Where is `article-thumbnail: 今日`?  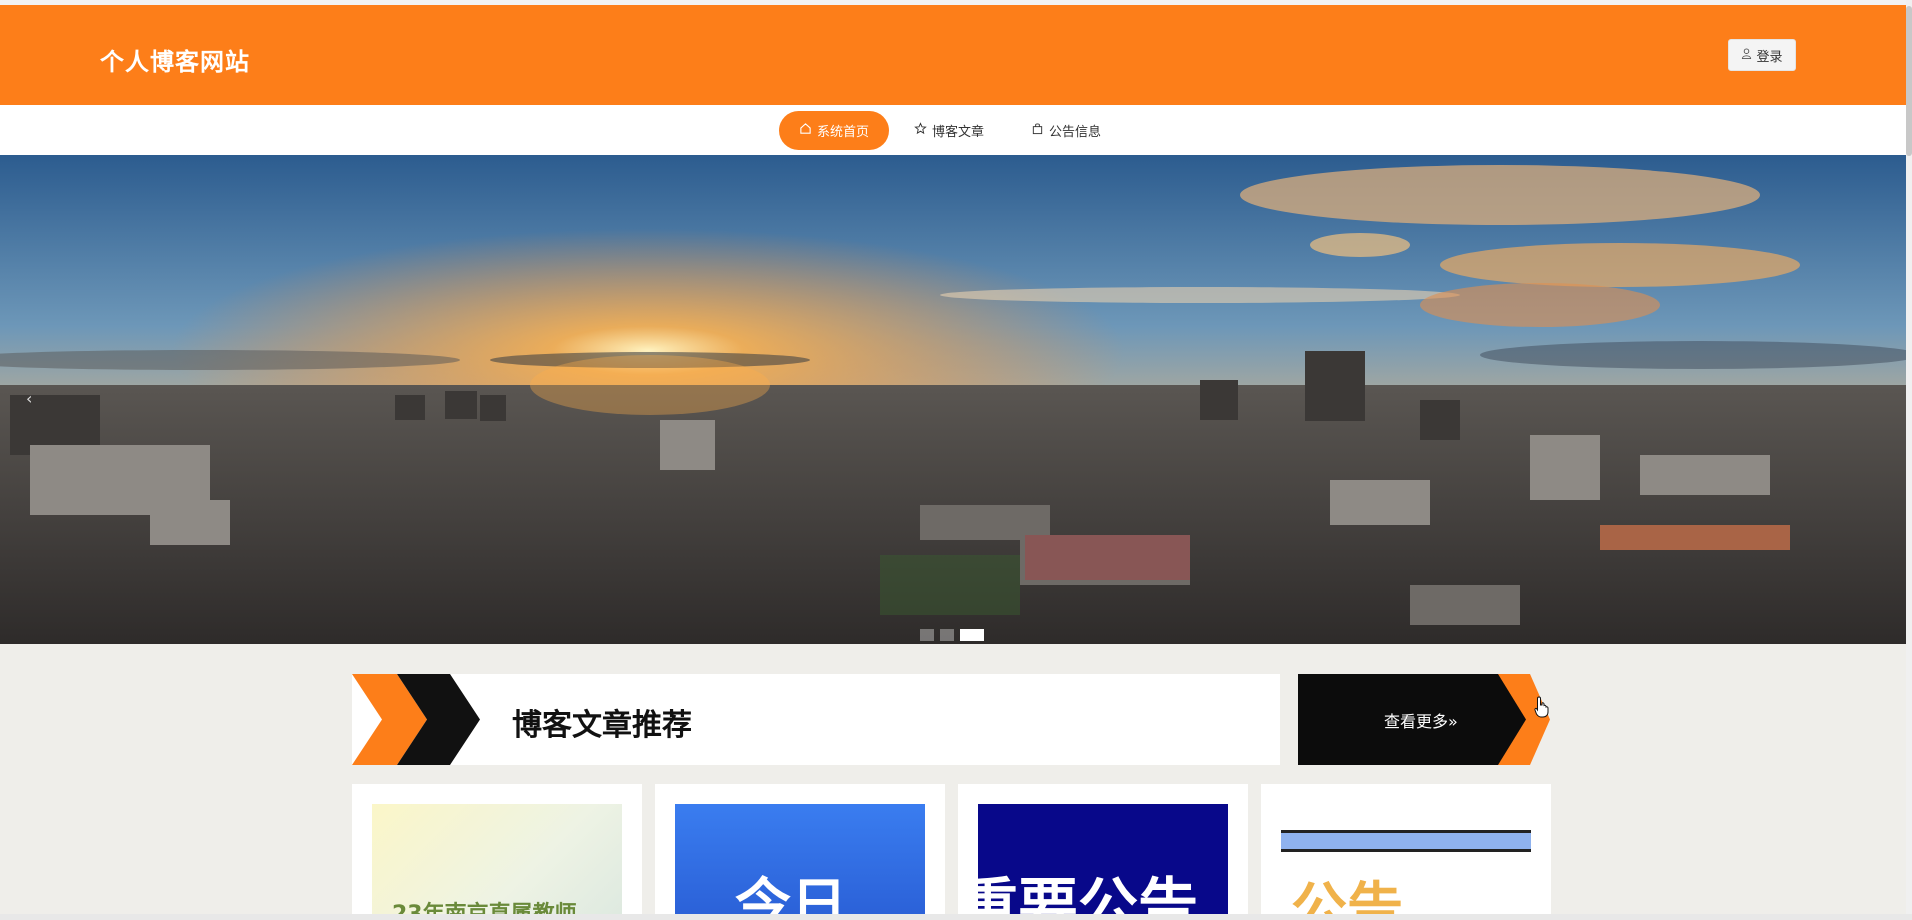 article-thumbnail: 今日 is located at coordinates (800, 862).